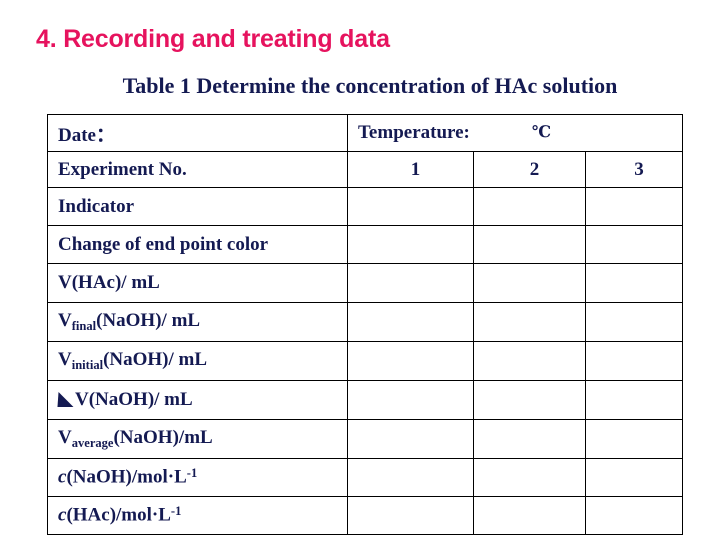 The height and width of the screenshot is (540, 720). Describe the element at coordinates (65, 320) in the screenshot. I see `v-final-symbol: V` at that location.